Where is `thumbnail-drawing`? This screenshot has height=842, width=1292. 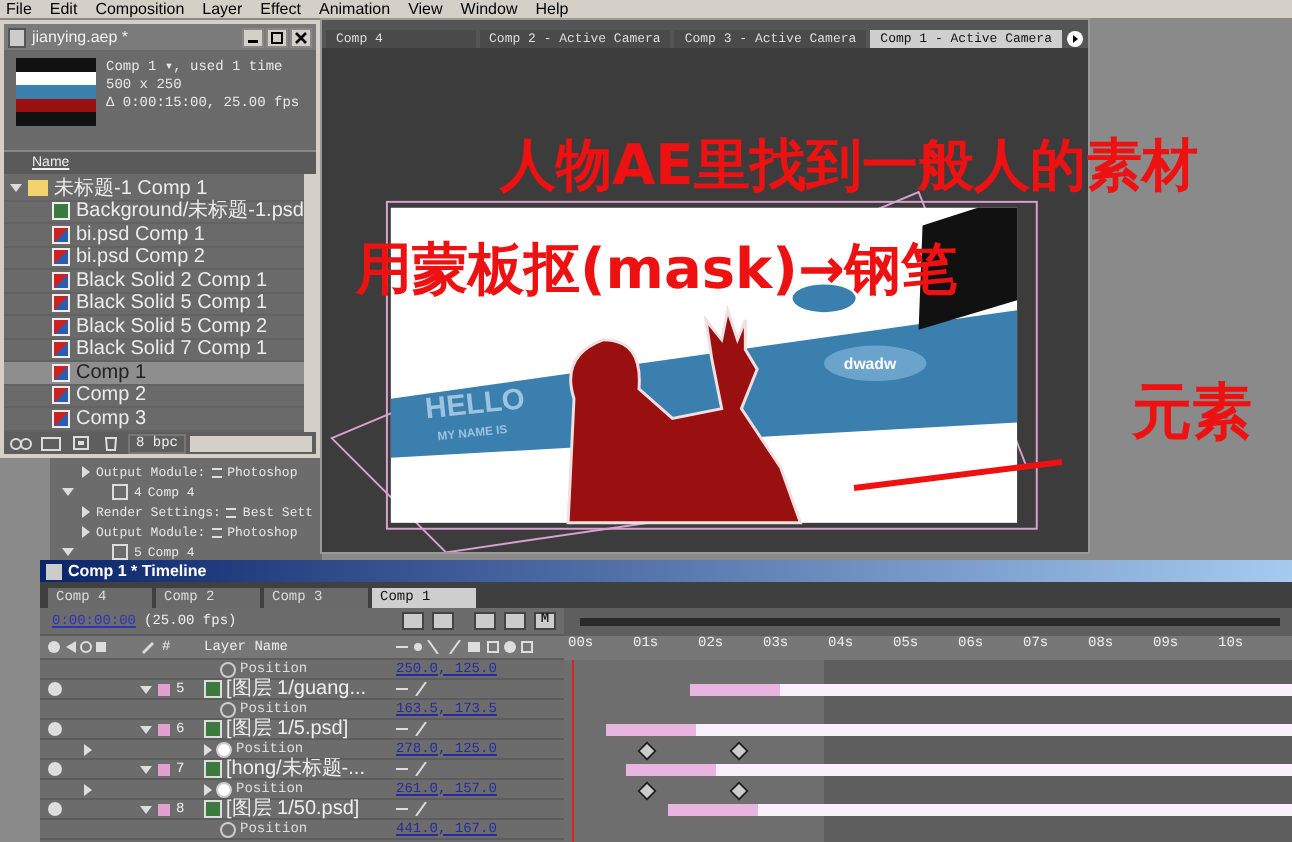 thumbnail-drawing is located at coordinates (56, 92).